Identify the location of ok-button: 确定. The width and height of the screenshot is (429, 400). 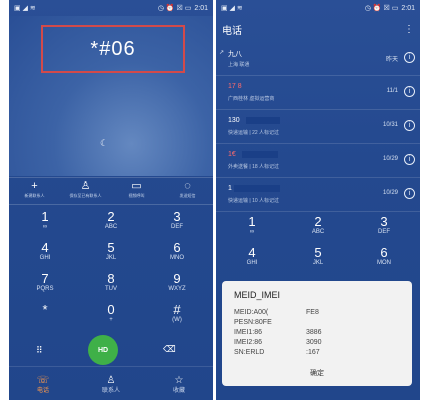
(317, 373).